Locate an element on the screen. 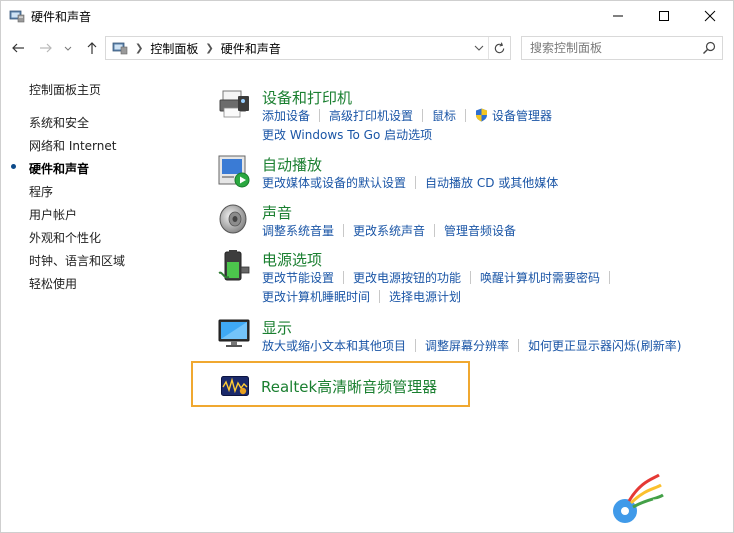 The width and height of the screenshot is (734, 533). category-links-row: 调整系统音量 更改系统声音 管理音频设备 is located at coordinates (389, 230).